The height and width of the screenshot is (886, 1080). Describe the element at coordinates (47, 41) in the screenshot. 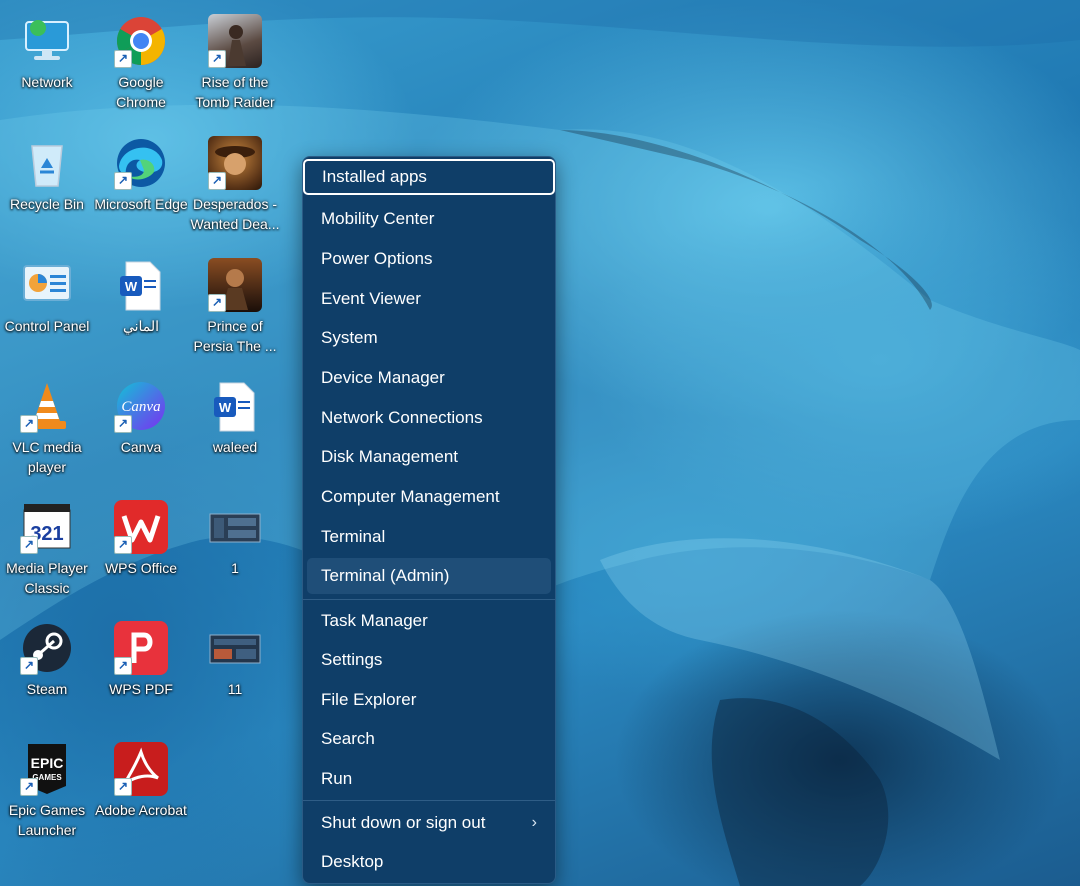

I see `network-icon` at that location.